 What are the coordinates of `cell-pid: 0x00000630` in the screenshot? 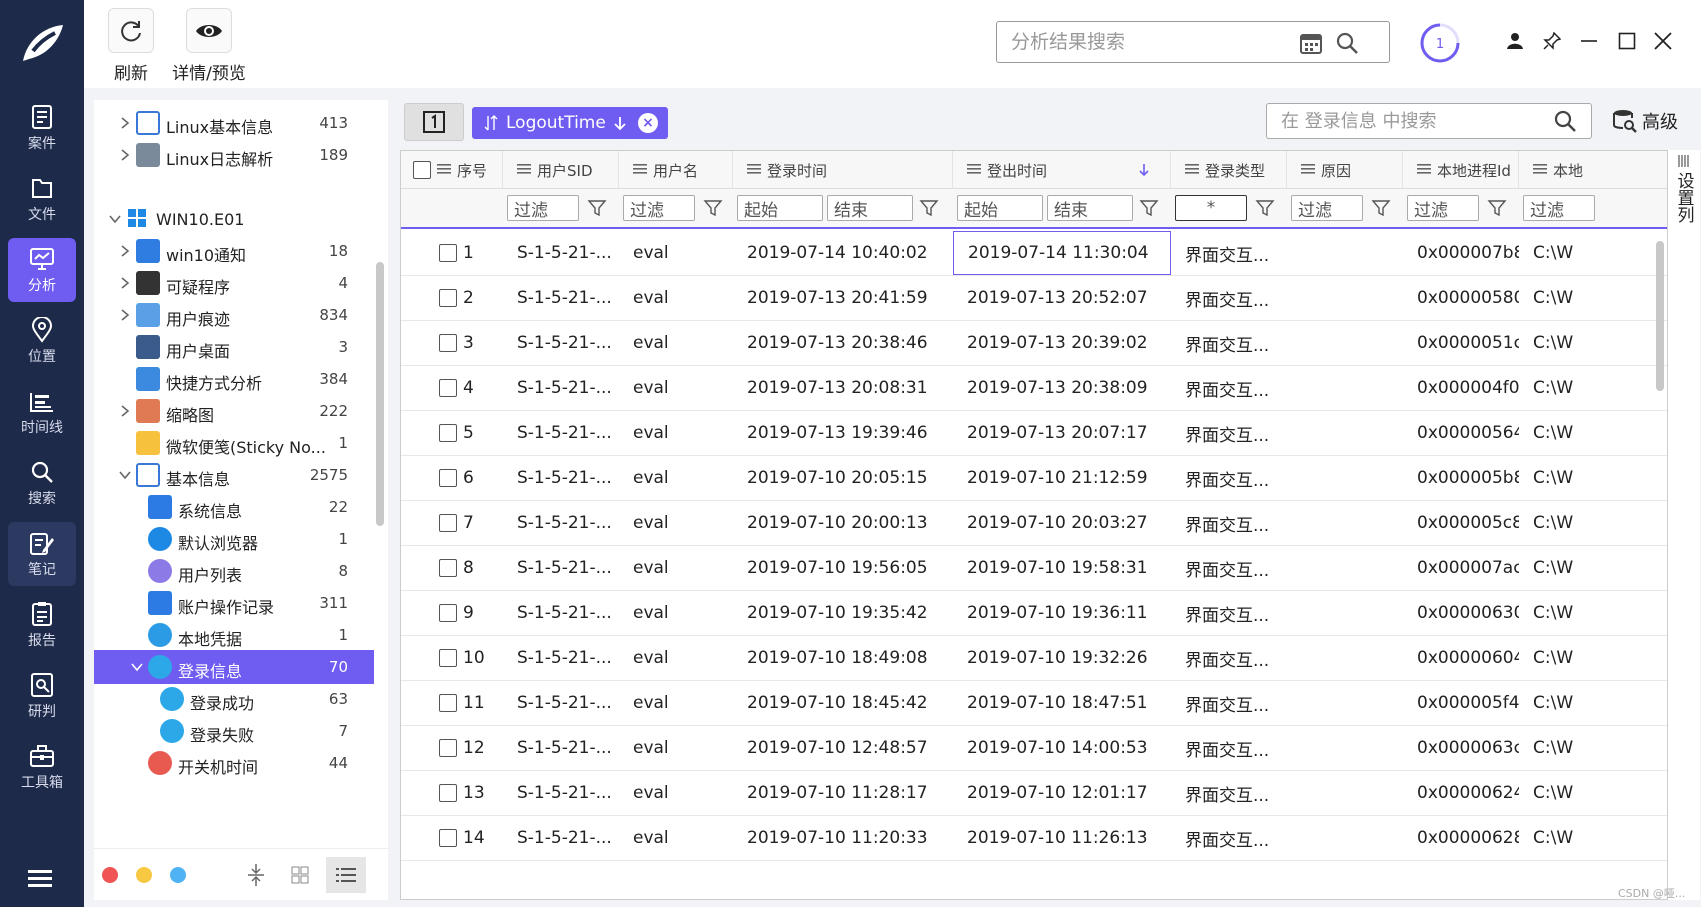 It's located at (1461, 613).